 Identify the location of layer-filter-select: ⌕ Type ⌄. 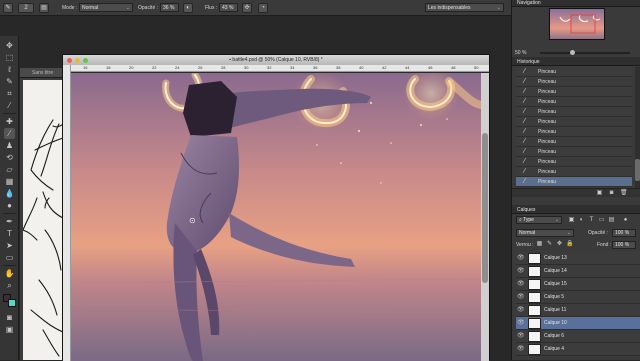
(539, 220).